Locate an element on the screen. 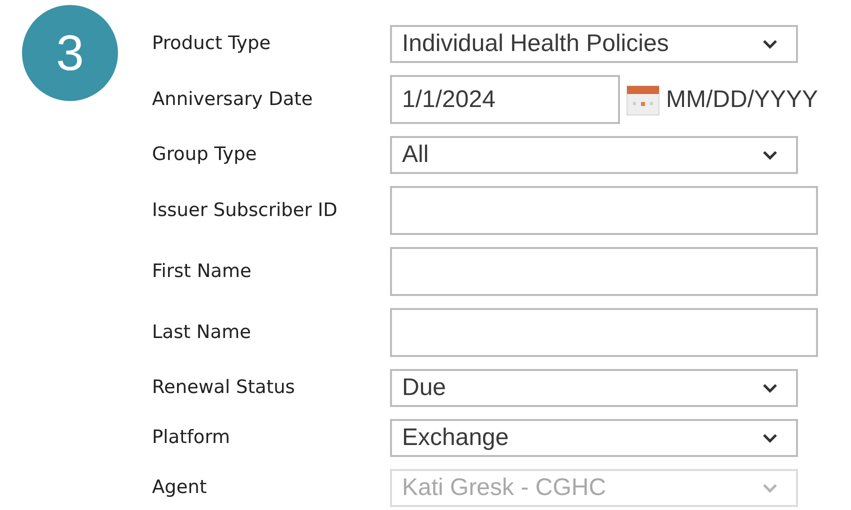  field-label: Anniversary Date is located at coordinates (233, 100).